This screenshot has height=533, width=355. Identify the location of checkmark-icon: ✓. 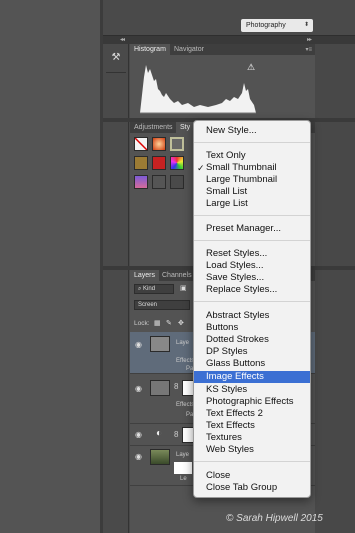
(201, 168).